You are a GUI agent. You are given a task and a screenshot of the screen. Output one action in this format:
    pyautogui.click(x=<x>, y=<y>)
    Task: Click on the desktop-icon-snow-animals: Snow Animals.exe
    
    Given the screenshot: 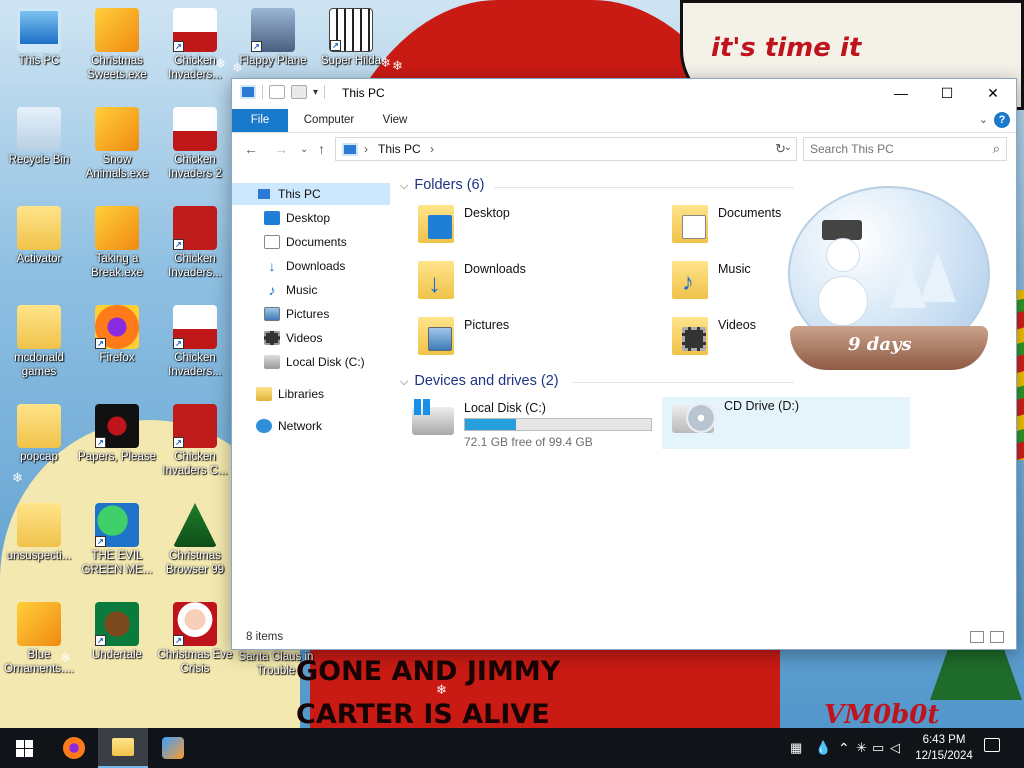 What is the action you would take?
    pyautogui.click(x=117, y=144)
    